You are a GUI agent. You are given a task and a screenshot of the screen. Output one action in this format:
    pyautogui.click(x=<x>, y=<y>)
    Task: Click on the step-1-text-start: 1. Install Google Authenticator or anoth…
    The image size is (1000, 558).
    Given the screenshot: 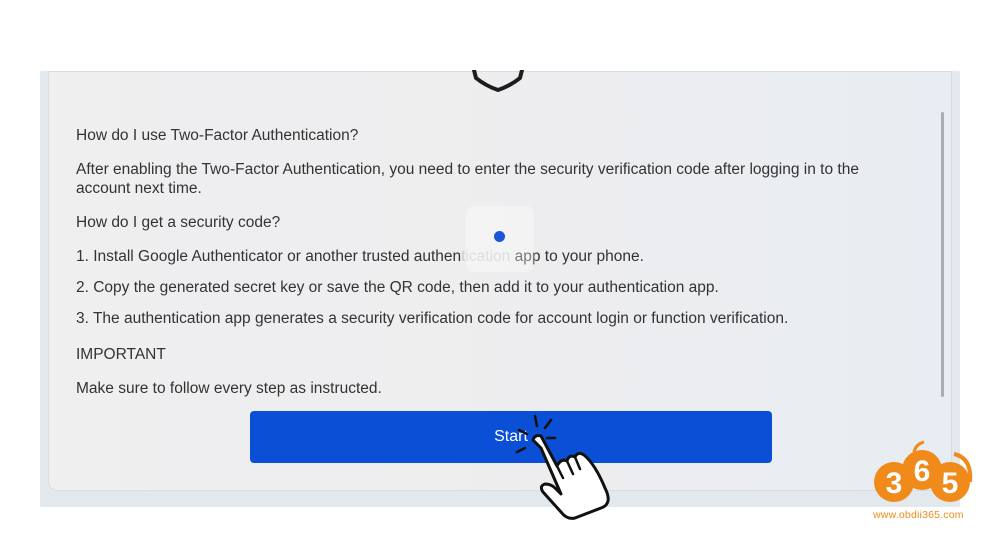 What is the action you would take?
    pyautogui.click(x=269, y=256)
    